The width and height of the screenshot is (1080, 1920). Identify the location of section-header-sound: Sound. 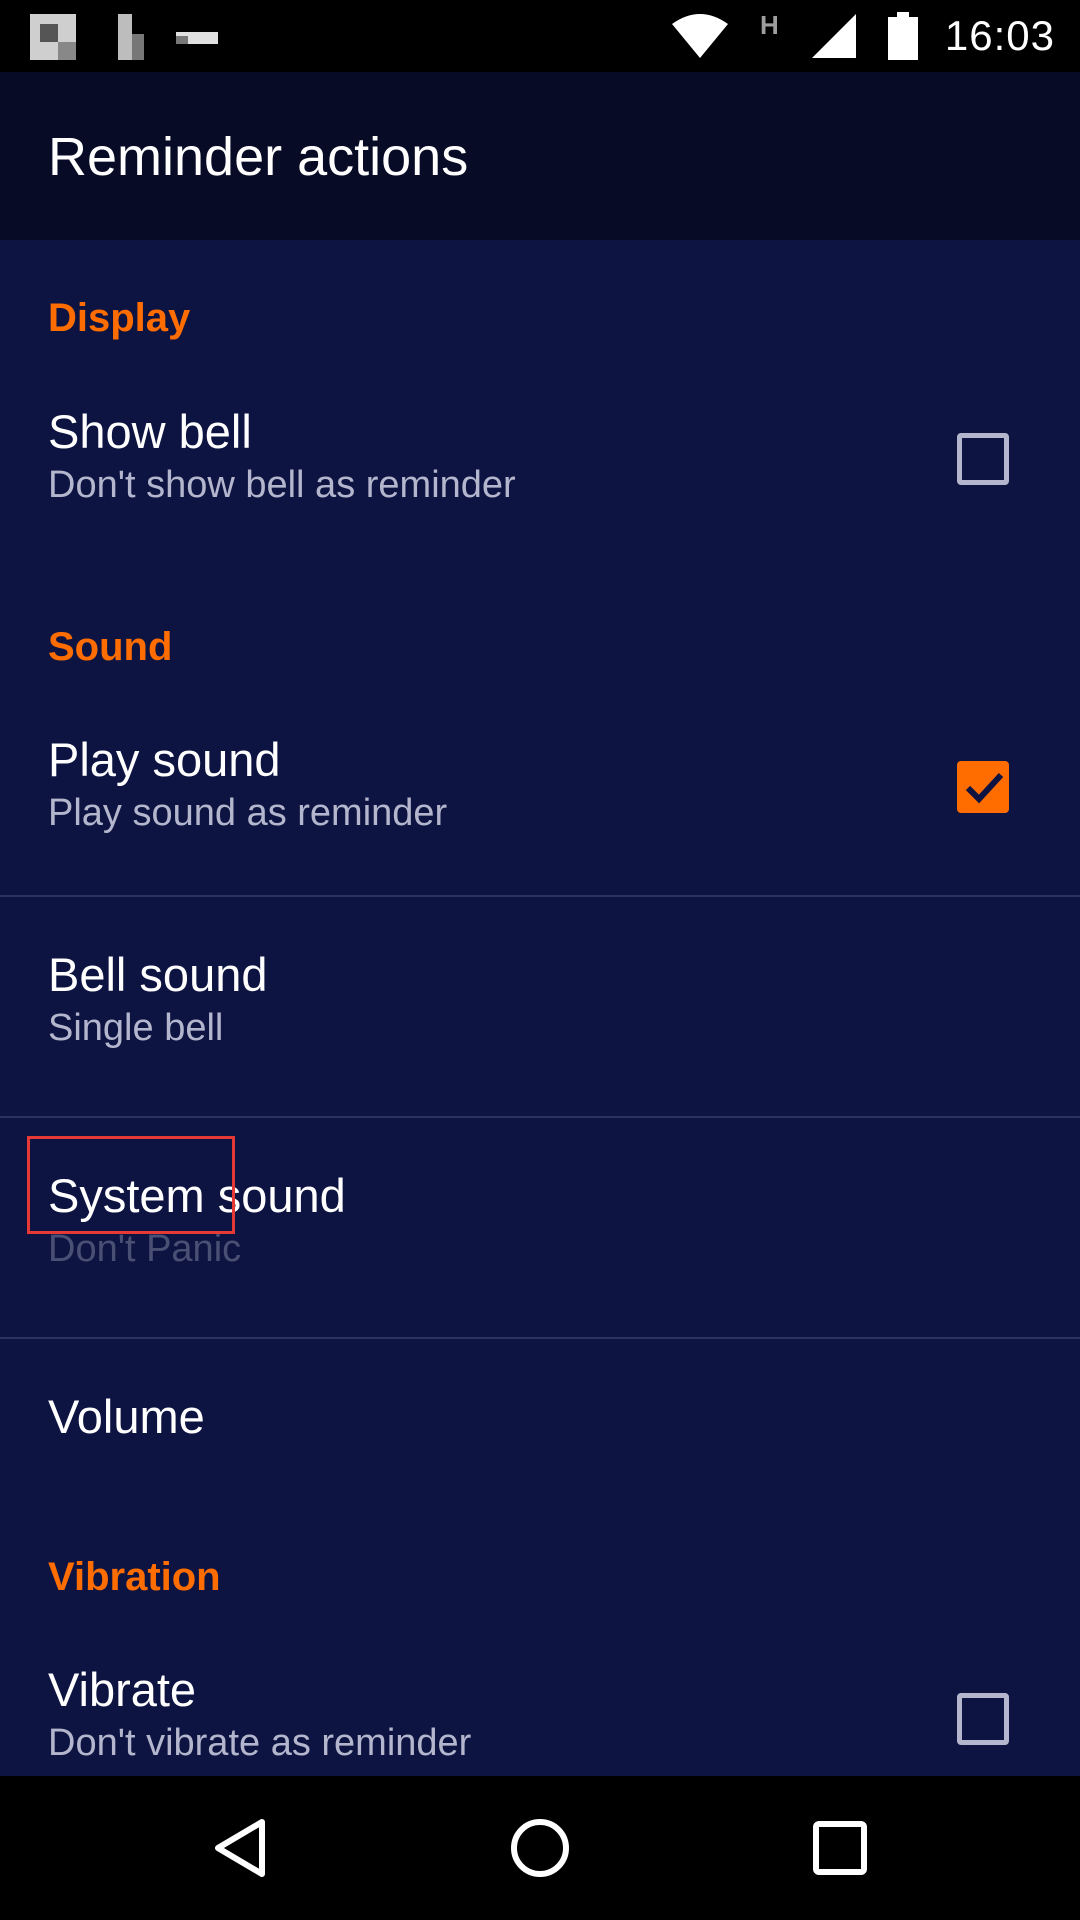
(110, 647).